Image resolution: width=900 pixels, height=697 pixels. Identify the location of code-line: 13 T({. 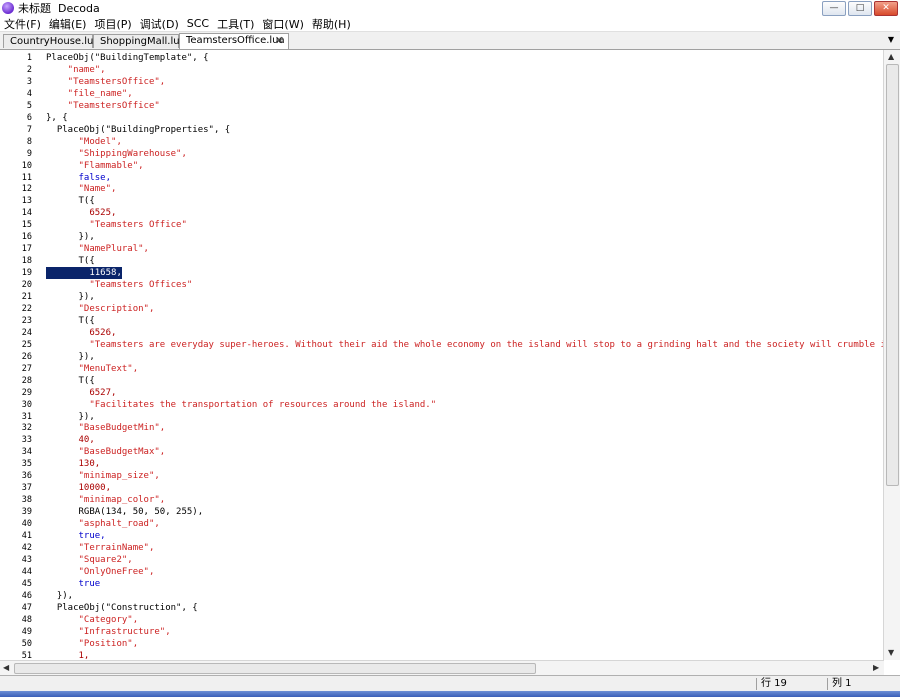
(442, 201).